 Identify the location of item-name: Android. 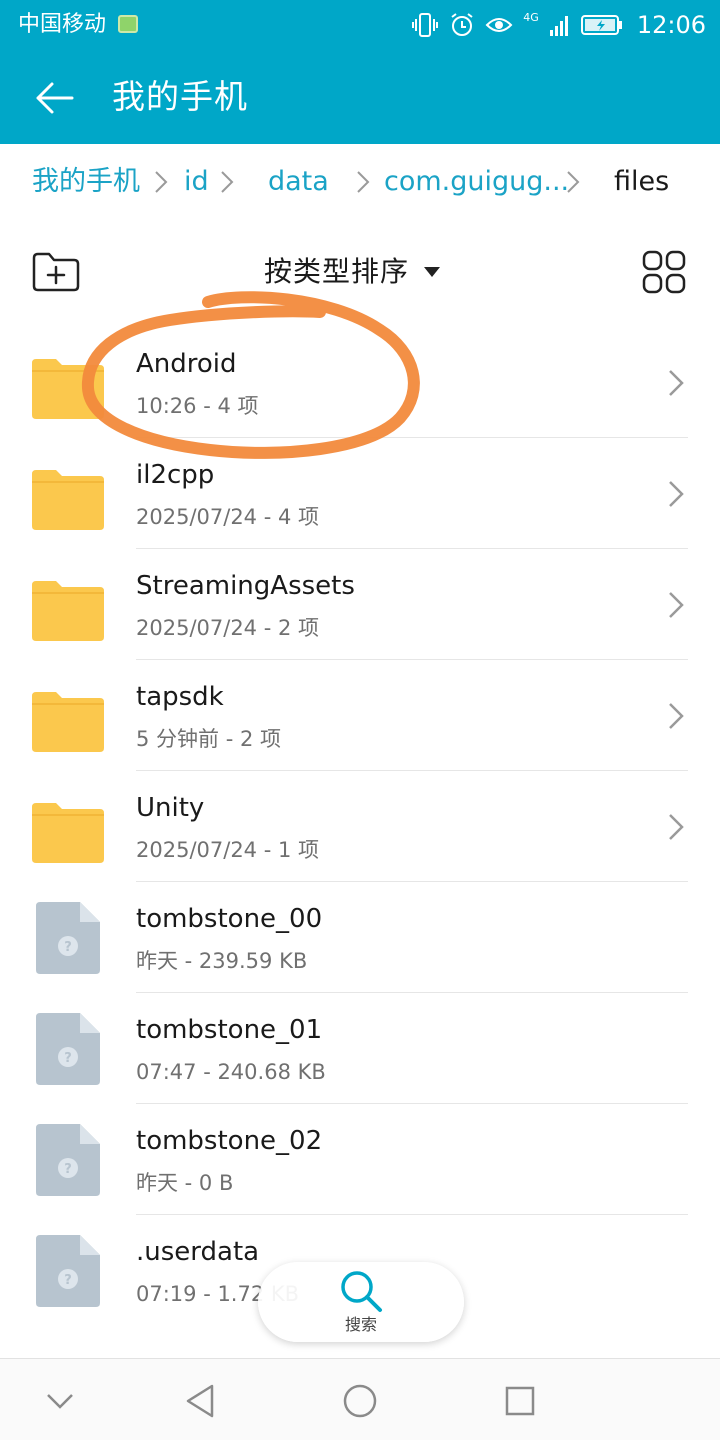
(186, 364).